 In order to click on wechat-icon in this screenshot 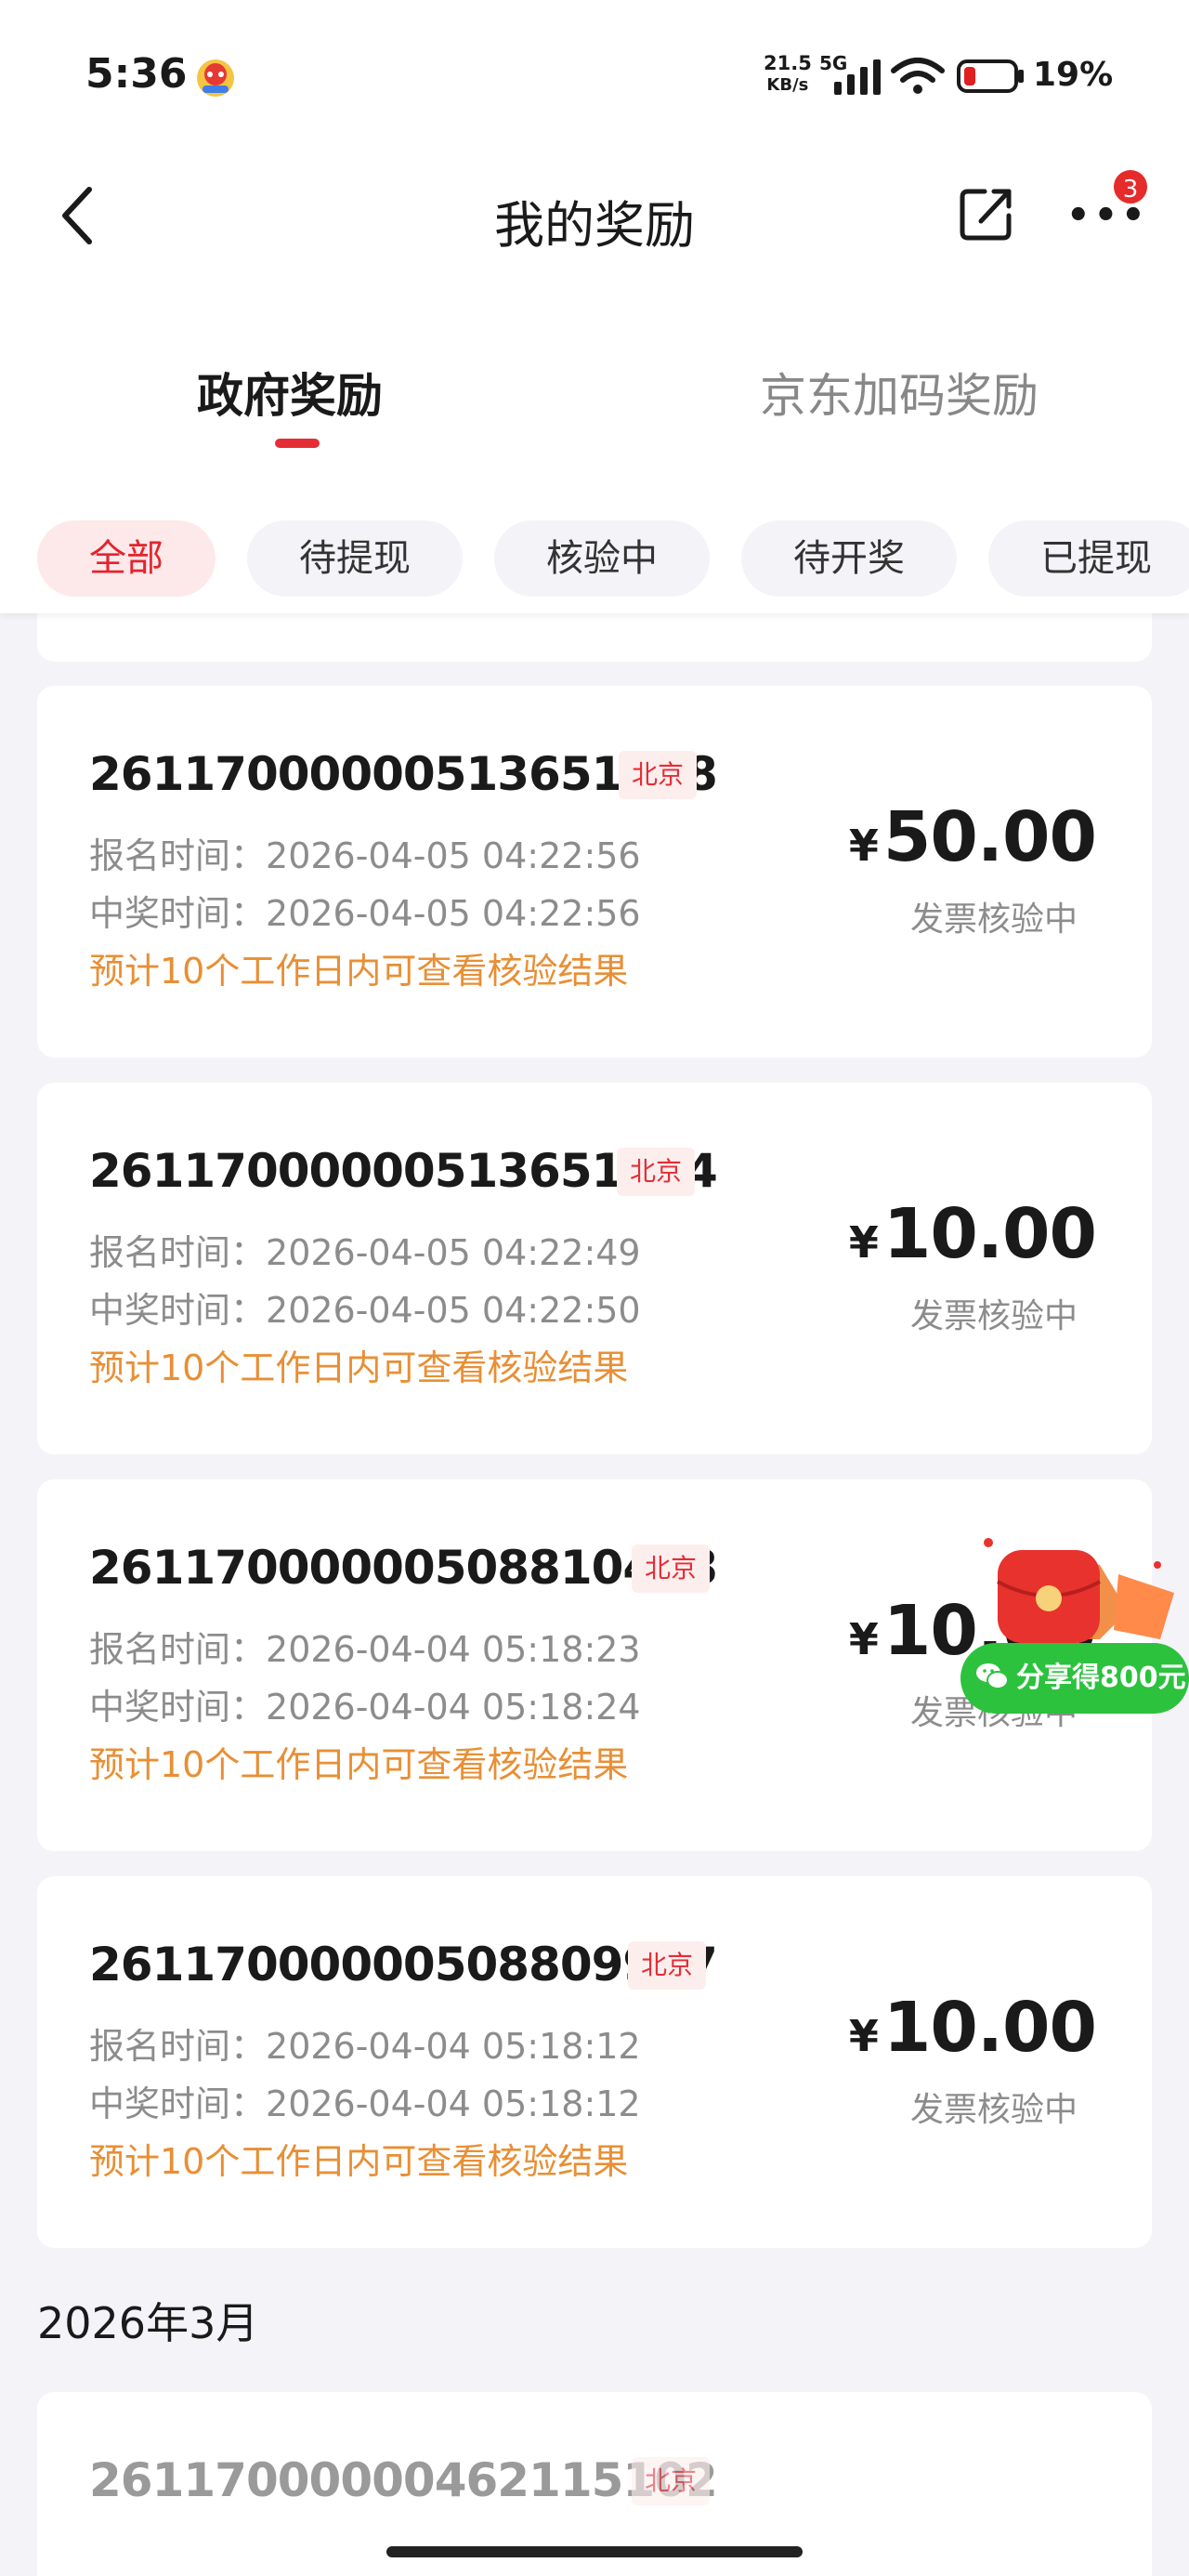, I will do `click(993, 1676)`.